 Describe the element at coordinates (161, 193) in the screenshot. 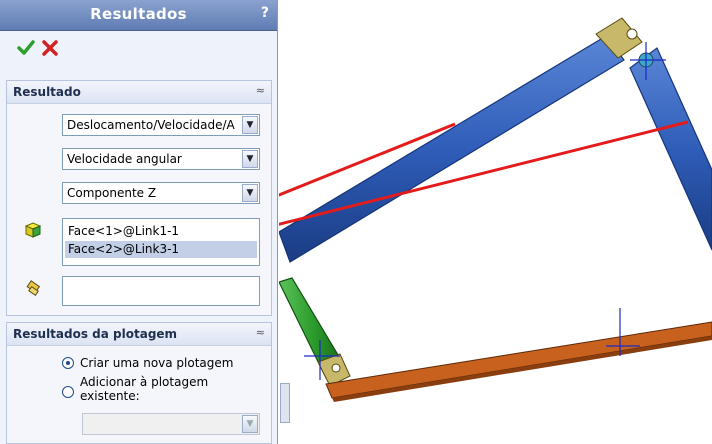

I see `component-select: Componente Z ▼` at that location.